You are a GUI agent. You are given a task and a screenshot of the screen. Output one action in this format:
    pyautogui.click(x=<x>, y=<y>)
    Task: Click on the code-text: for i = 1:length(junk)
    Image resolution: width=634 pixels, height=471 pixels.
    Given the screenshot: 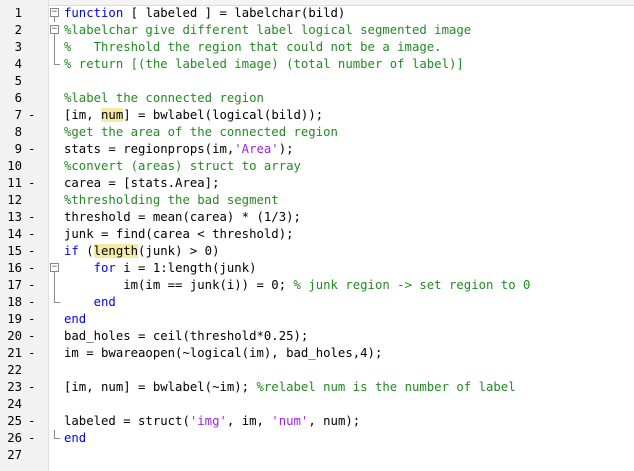 What is the action you would take?
    pyautogui.click(x=160, y=268)
    